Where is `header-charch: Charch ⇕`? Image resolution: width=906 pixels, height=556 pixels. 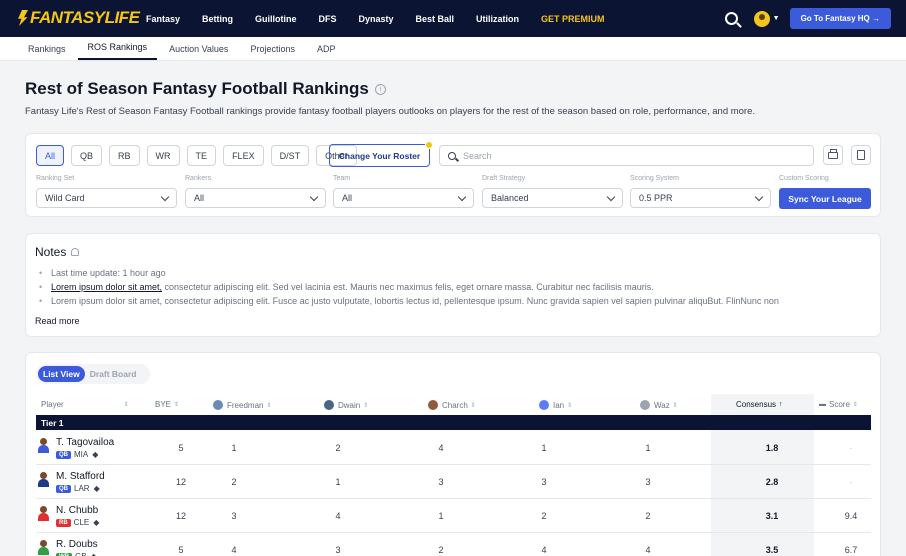
header-charch: Charch ⇕ is located at coordinates (452, 405).